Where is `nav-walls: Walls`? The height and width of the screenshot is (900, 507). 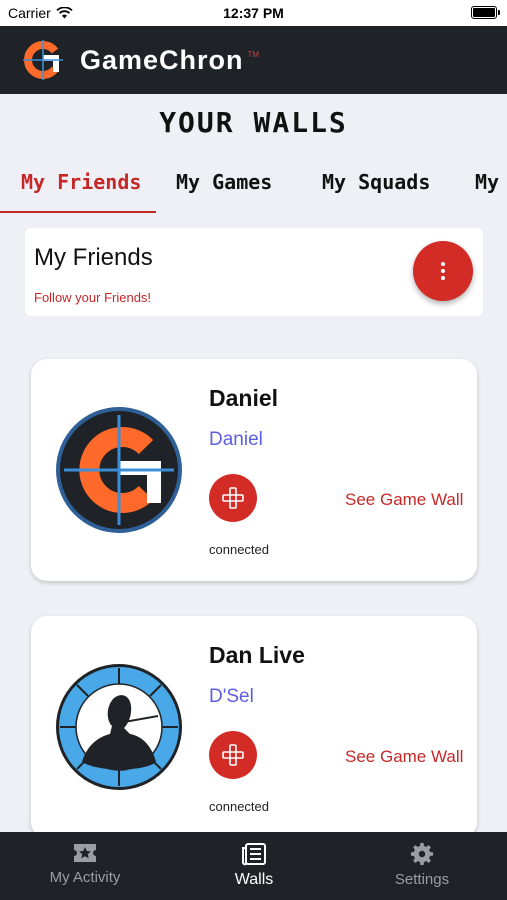 nav-walls: Walls is located at coordinates (254, 865).